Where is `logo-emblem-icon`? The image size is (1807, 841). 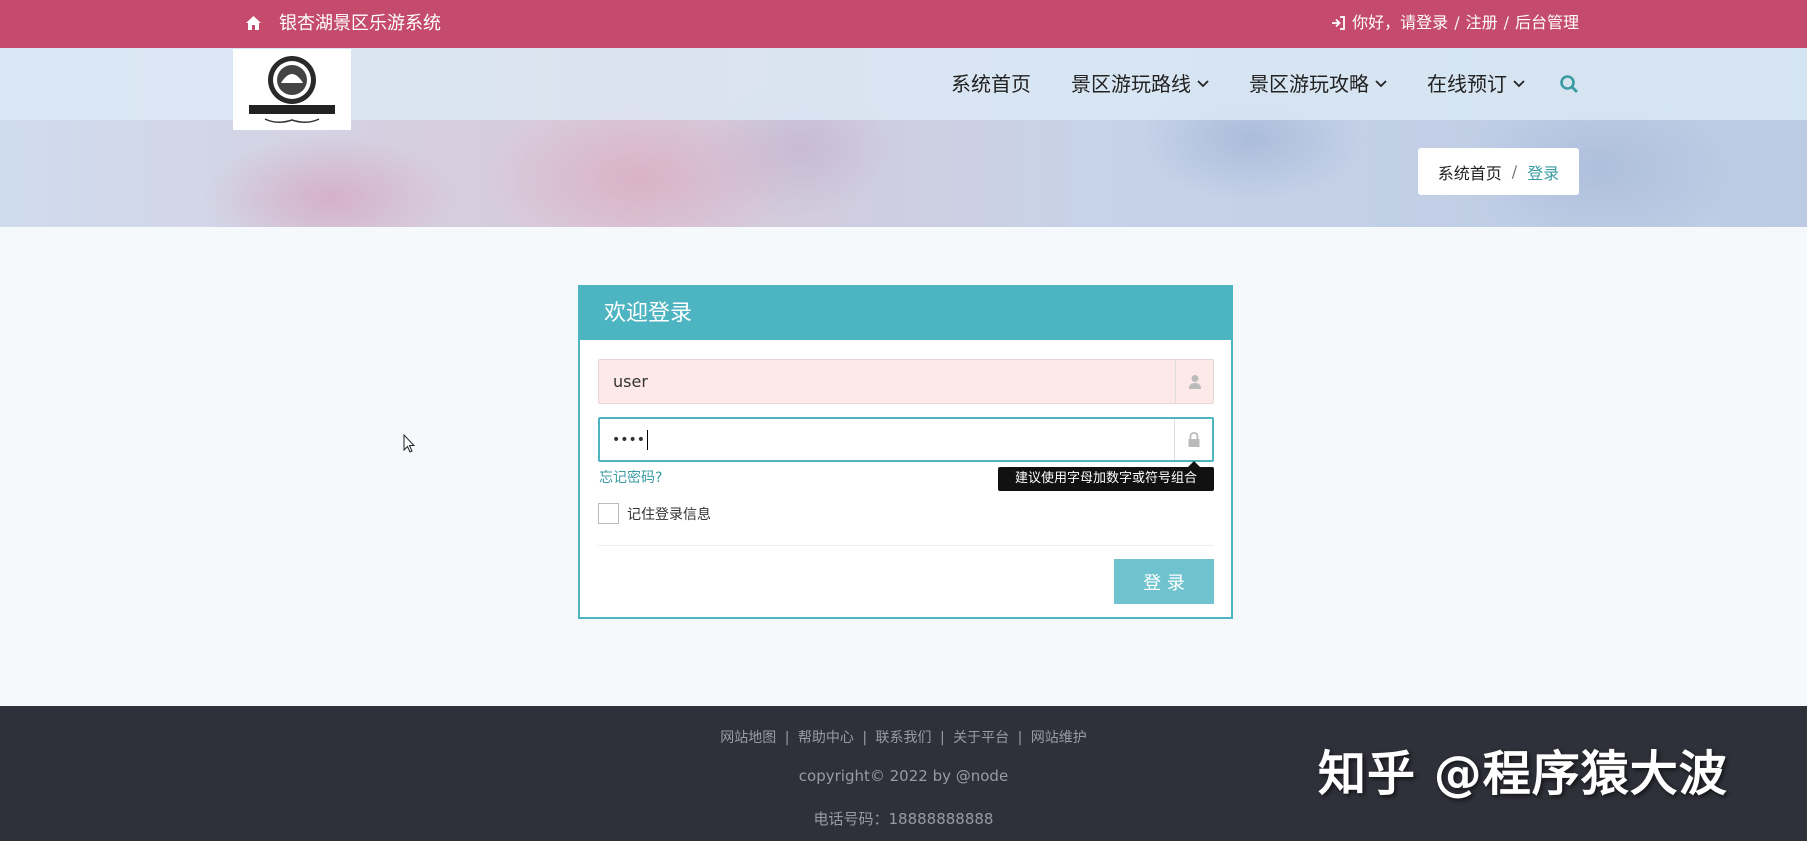 logo-emblem-icon is located at coordinates (292, 89).